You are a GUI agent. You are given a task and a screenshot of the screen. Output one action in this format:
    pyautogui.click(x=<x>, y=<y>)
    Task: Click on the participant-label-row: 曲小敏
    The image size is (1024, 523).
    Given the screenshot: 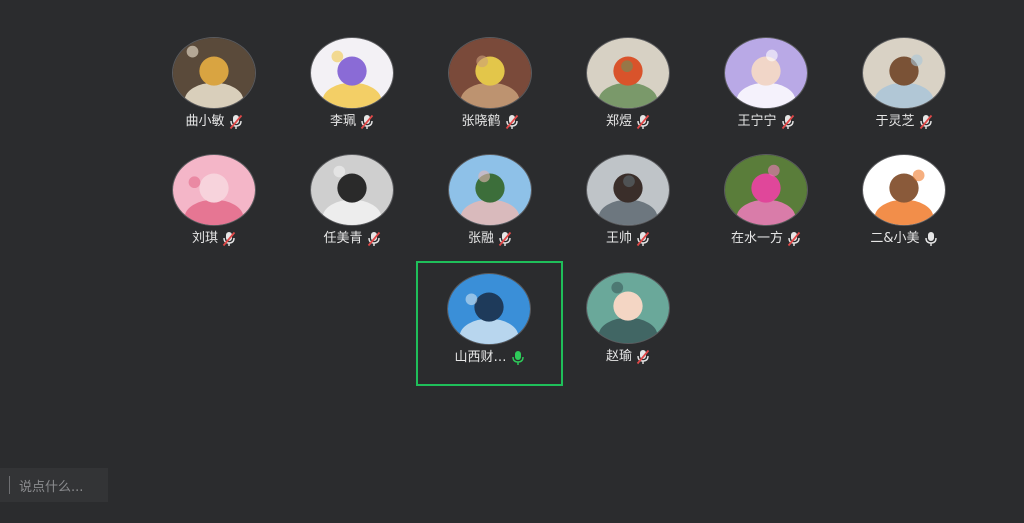 What is the action you would take?
    pyautogui.click(x=214, y=122)
    